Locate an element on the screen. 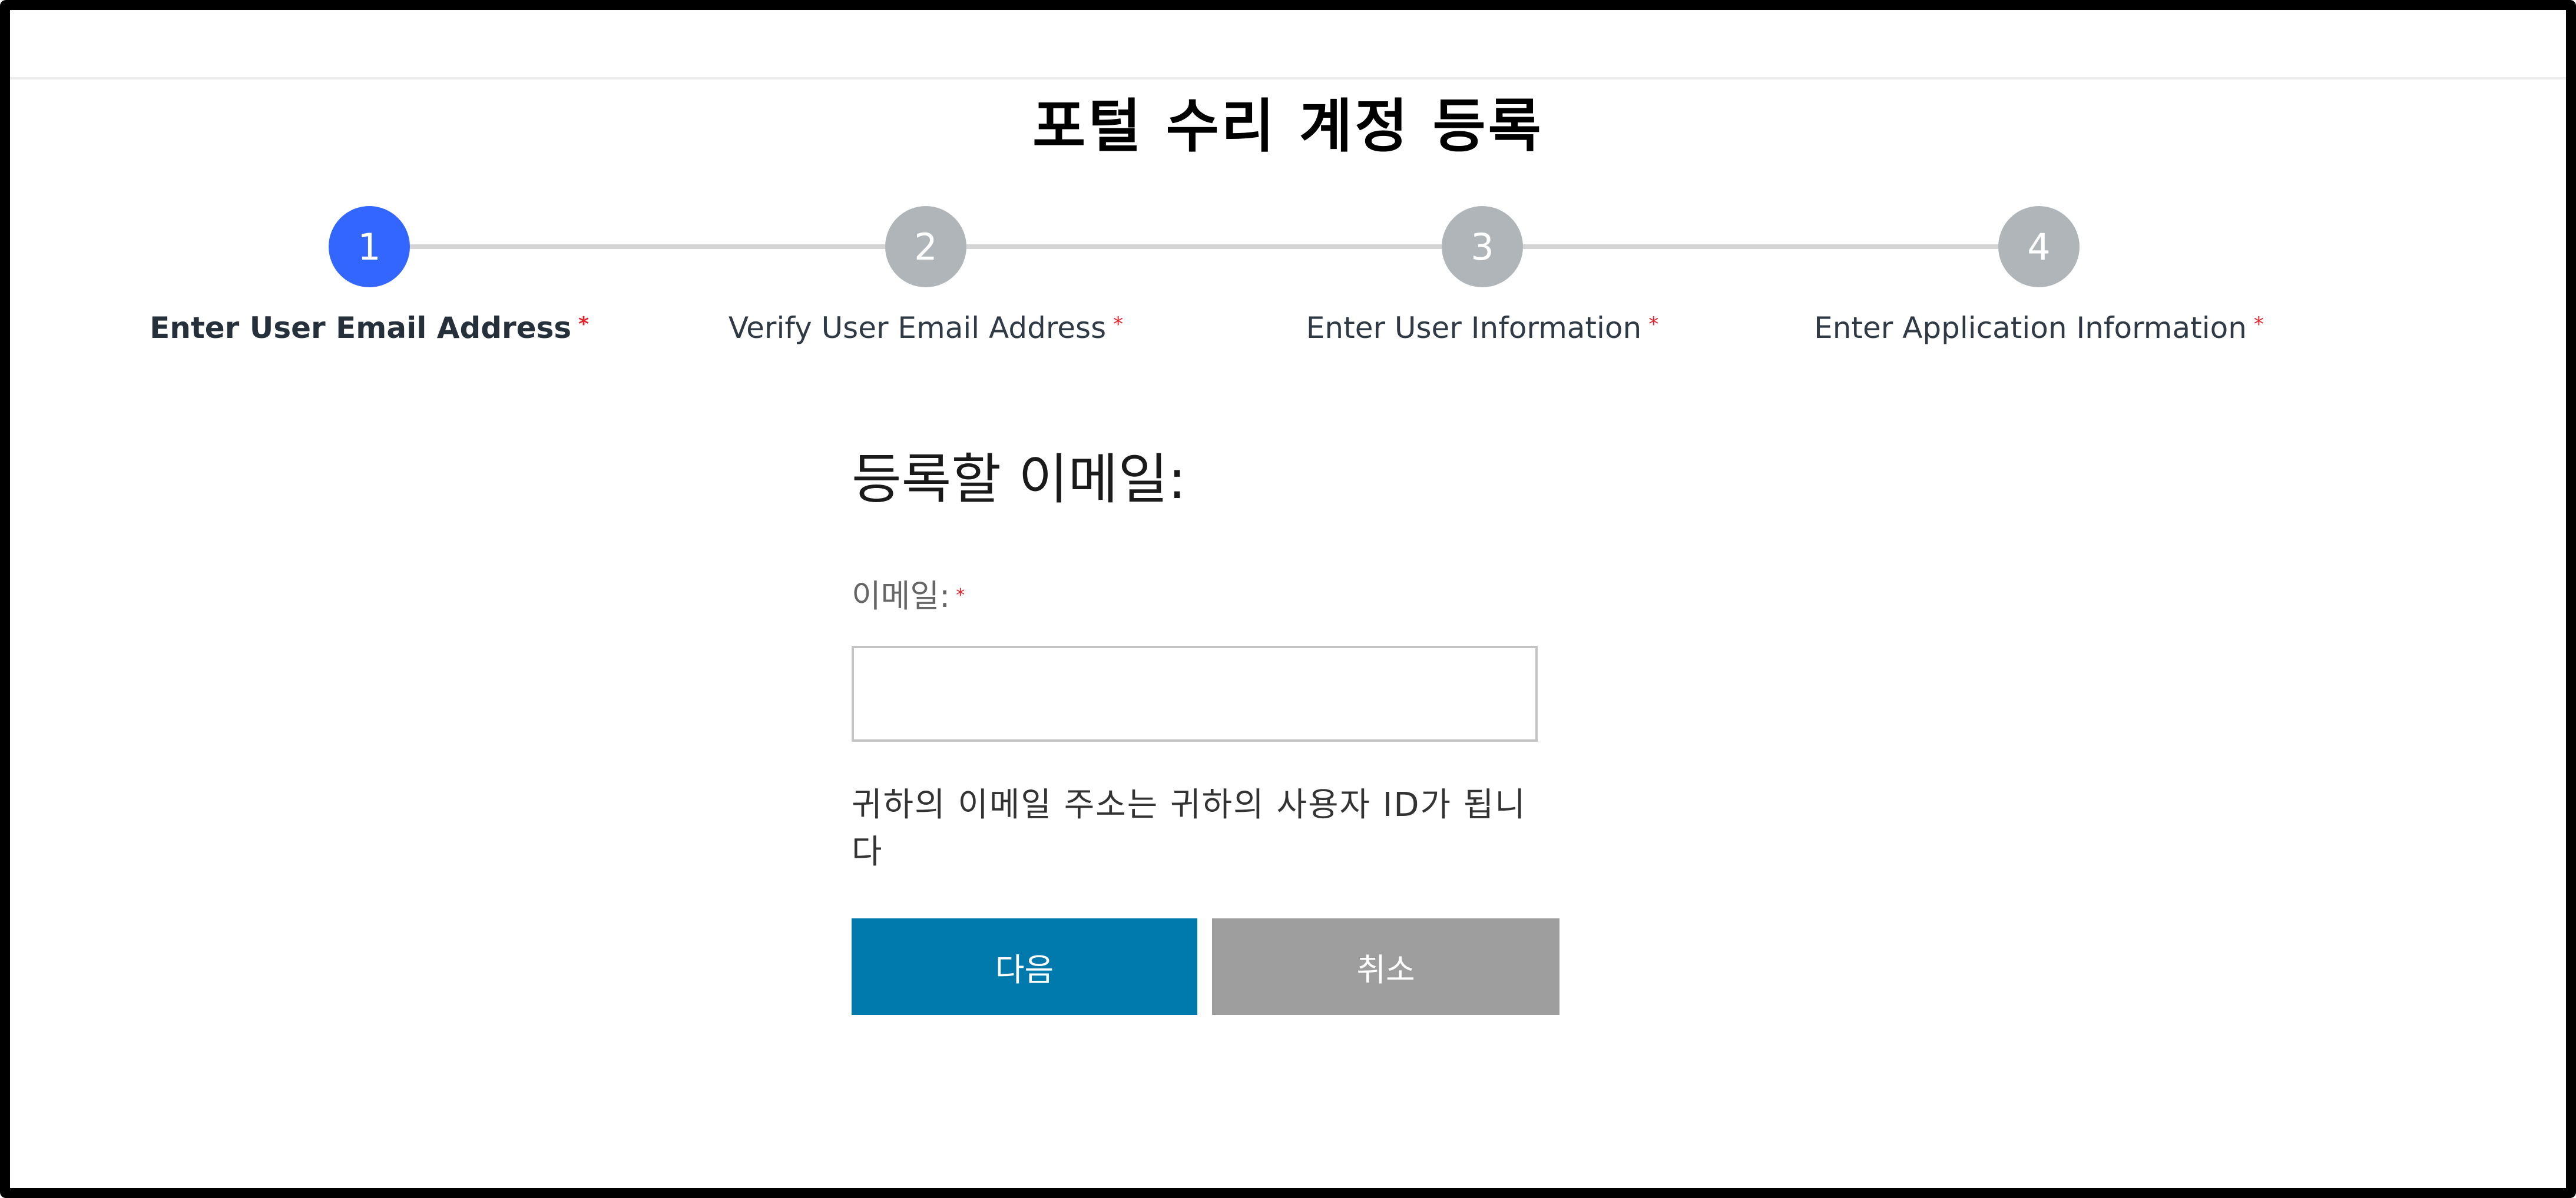 This screenshot has width=2576, height=1198. step-label-text: Enter User Information is located at coordinates (1474, 328).